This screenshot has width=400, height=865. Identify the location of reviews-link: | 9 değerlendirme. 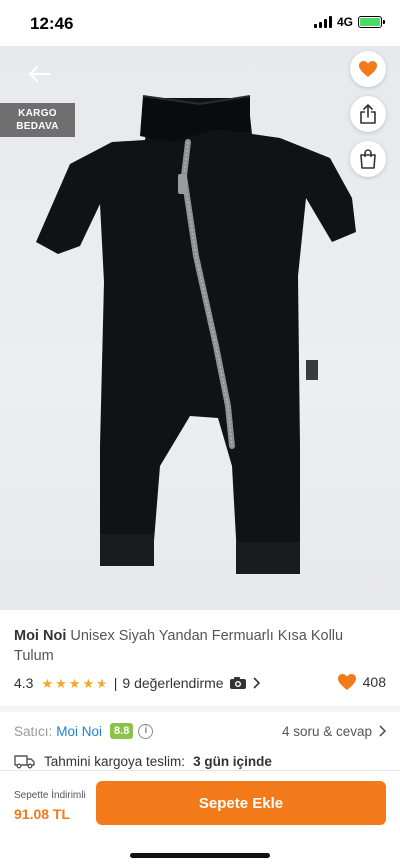
(187, 683).